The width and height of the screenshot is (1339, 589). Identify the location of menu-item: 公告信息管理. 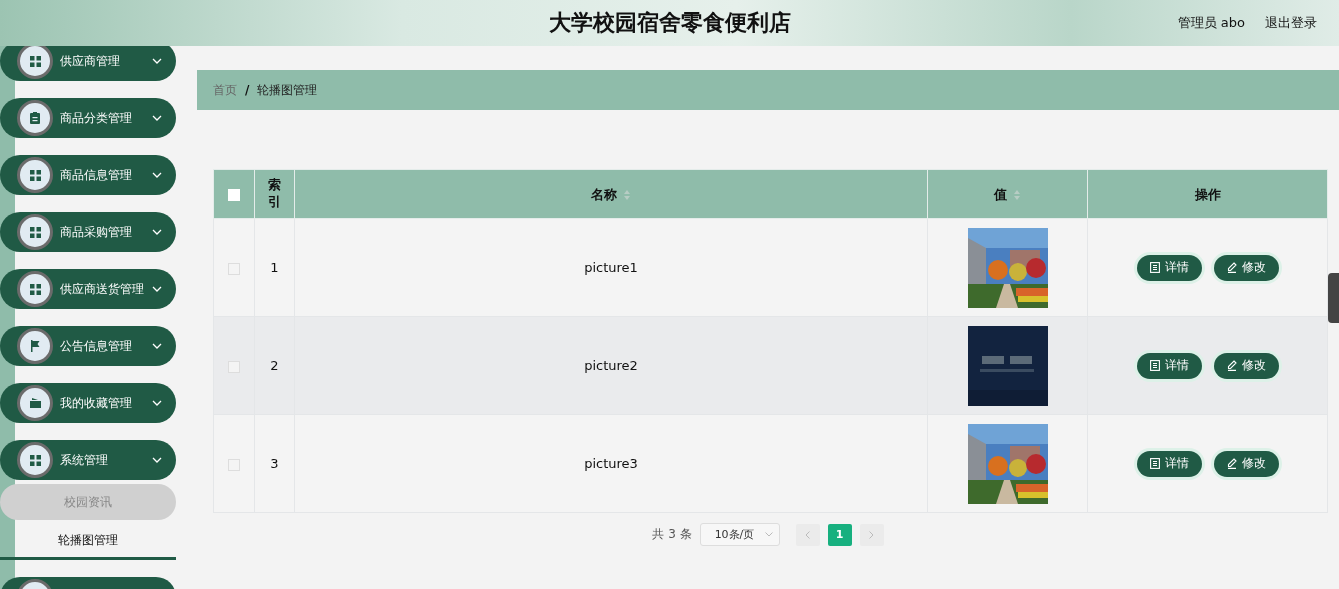
(88, 346).